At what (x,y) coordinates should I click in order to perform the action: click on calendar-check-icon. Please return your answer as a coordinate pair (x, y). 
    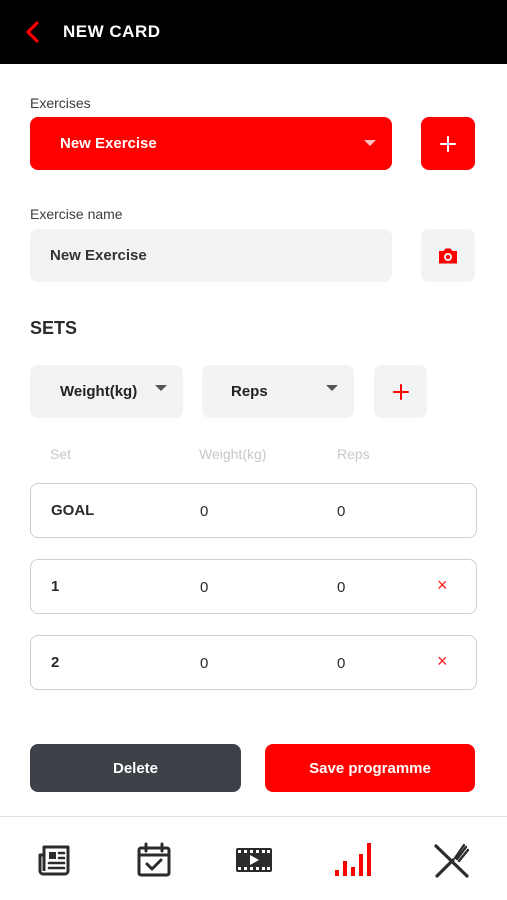
    Looking at the image, I should click on (154, 860).